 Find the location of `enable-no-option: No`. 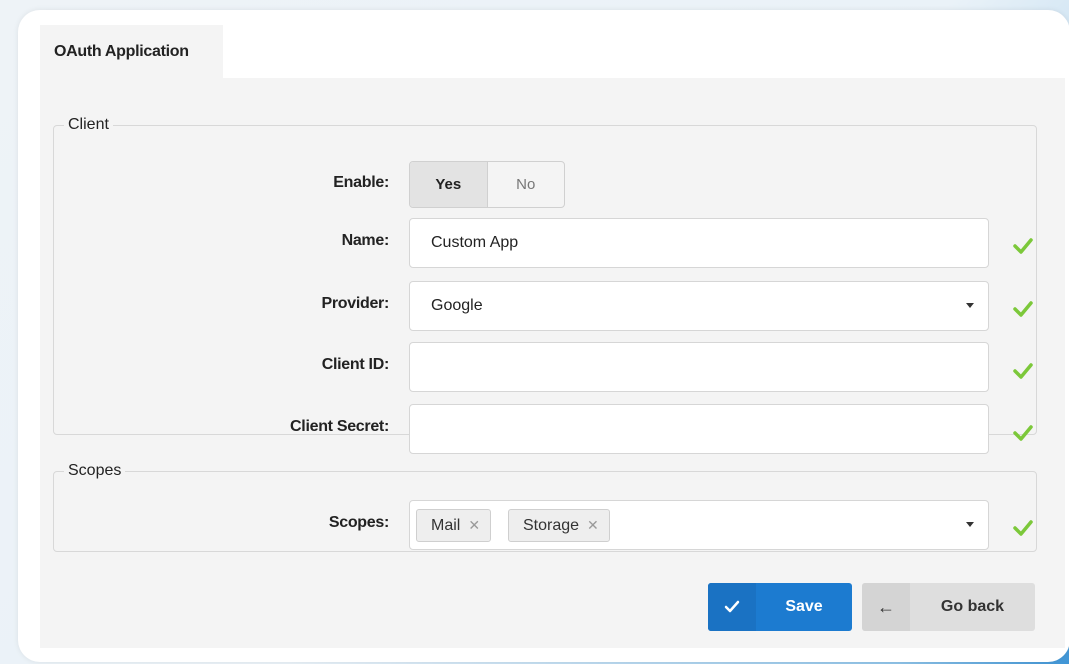

enable-no-option: No is located at coordinates (526, 184).